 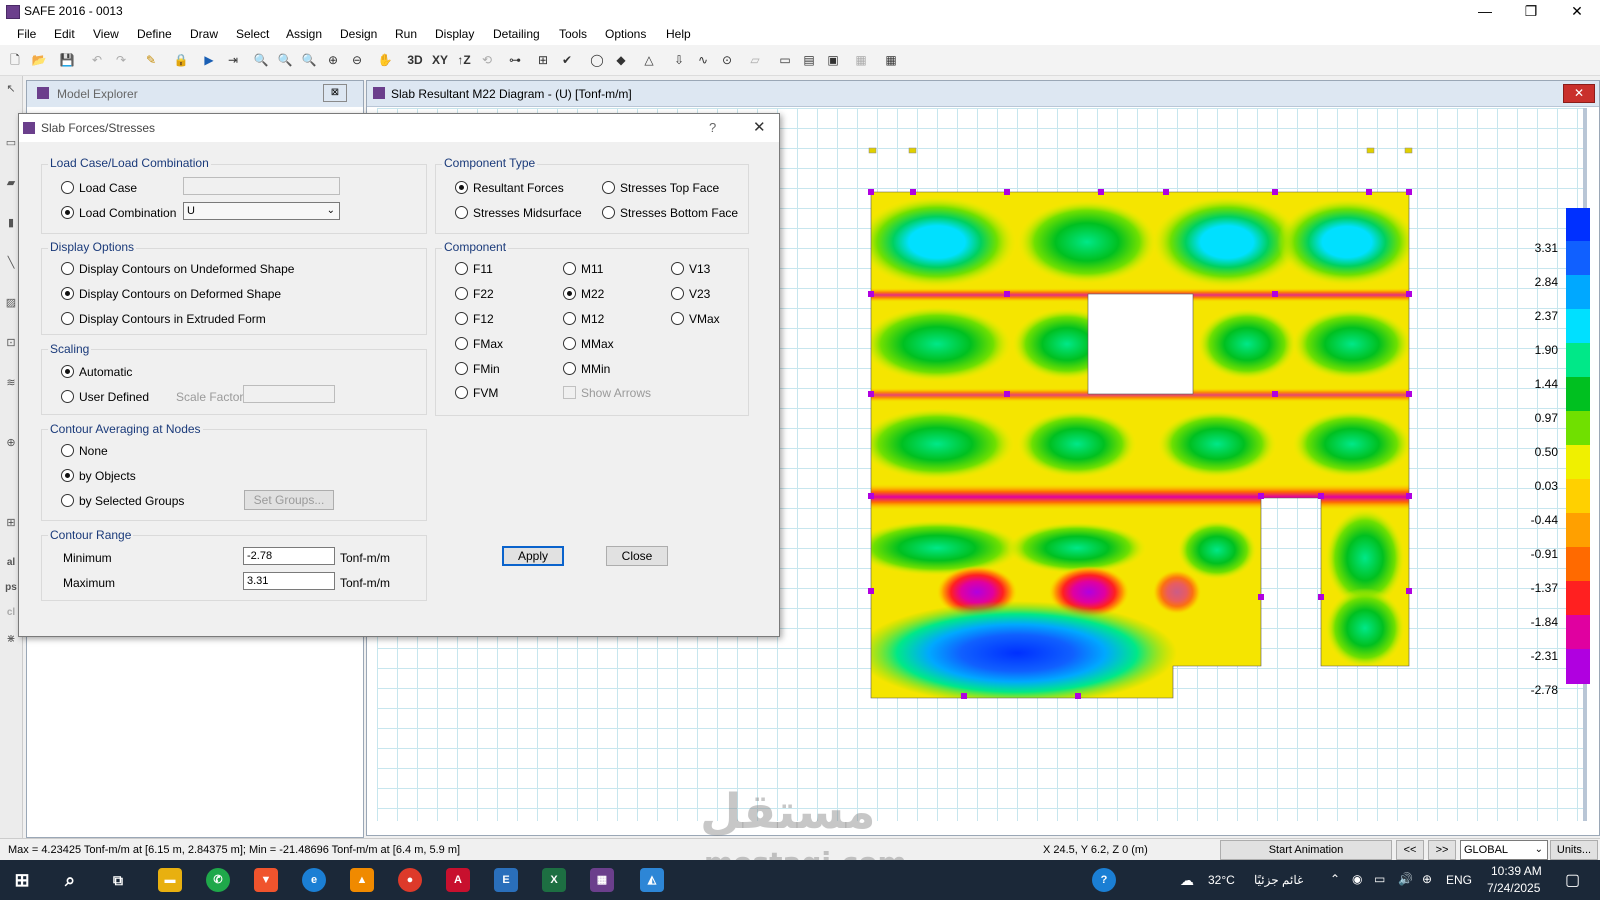 What do you see at coordinates (309, 60) in the screenshot?
I see `zoom-full-icon: 🔍` at bounding box center [309, 60].